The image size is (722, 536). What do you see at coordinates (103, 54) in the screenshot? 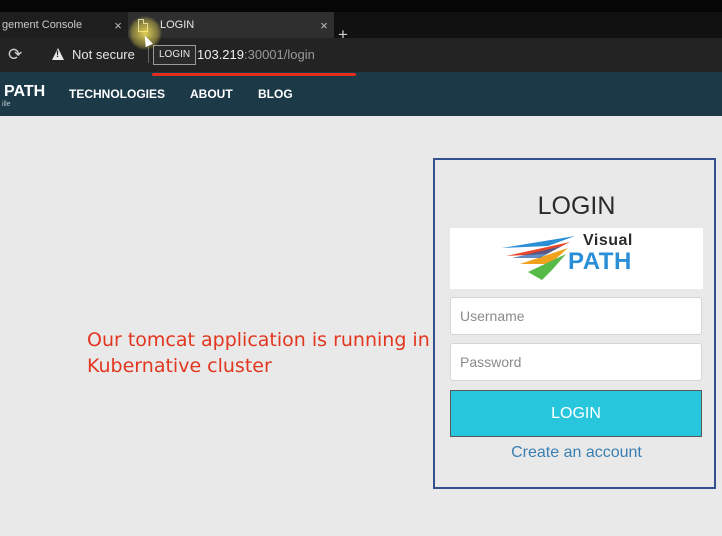
I see `security-indicator: Not secure` at bounding box center [103, 54].